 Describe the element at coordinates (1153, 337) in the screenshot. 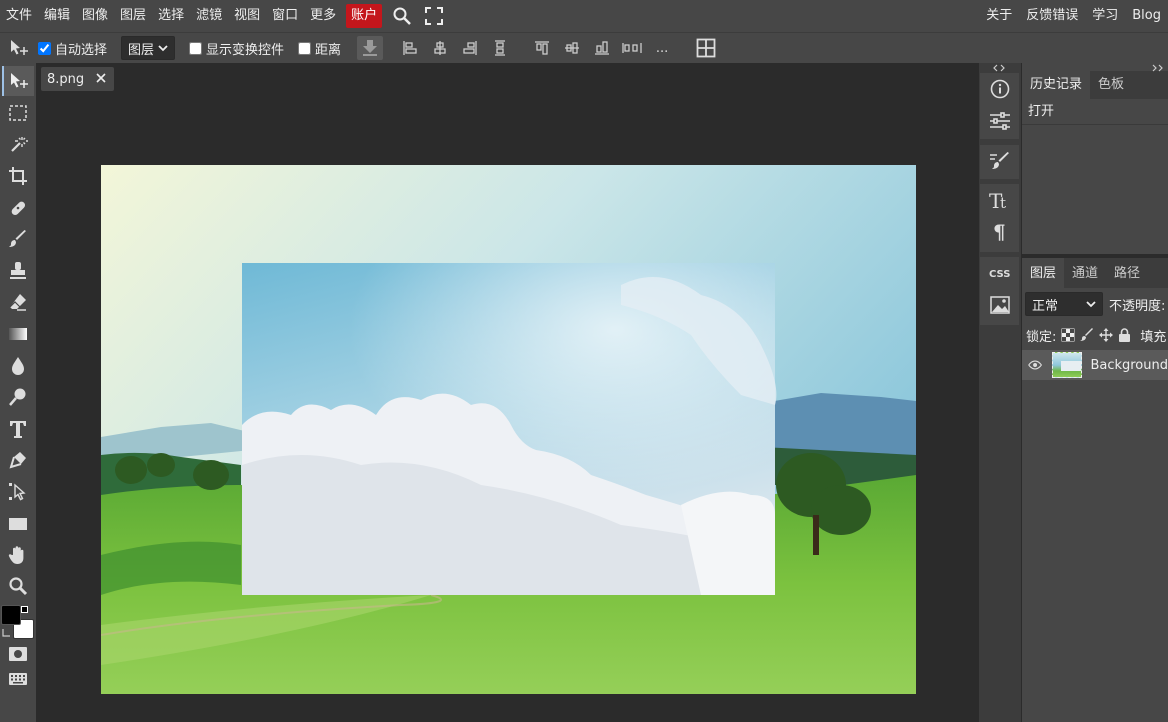

I see `fill-label: 填充` at that location.